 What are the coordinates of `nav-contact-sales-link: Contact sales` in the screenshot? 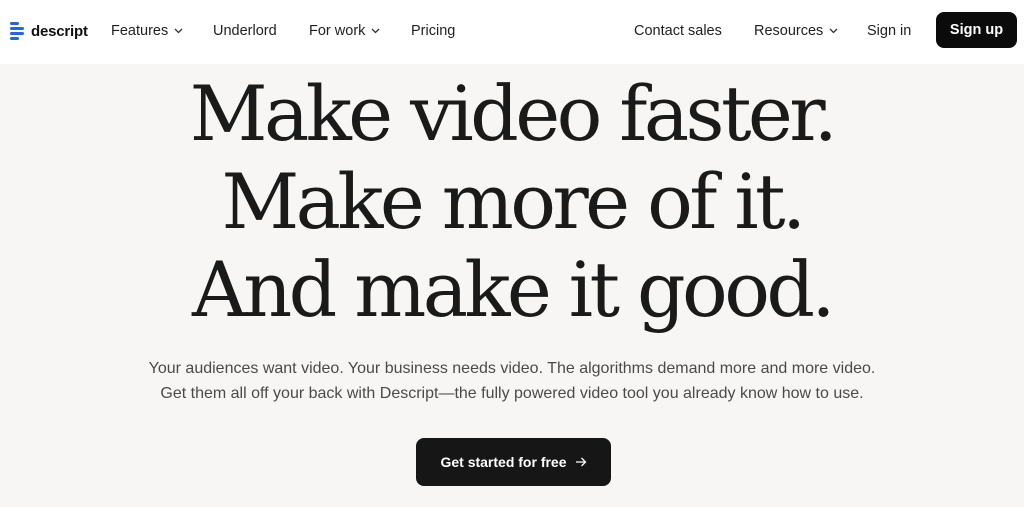 It's located at (678, 31).